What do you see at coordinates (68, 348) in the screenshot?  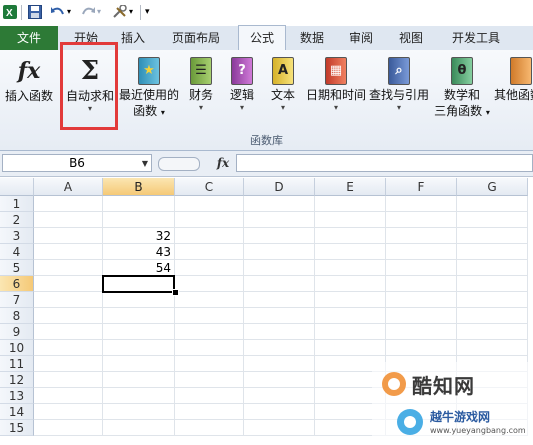 I see `cell-A10` at bounding box center [68, 348].